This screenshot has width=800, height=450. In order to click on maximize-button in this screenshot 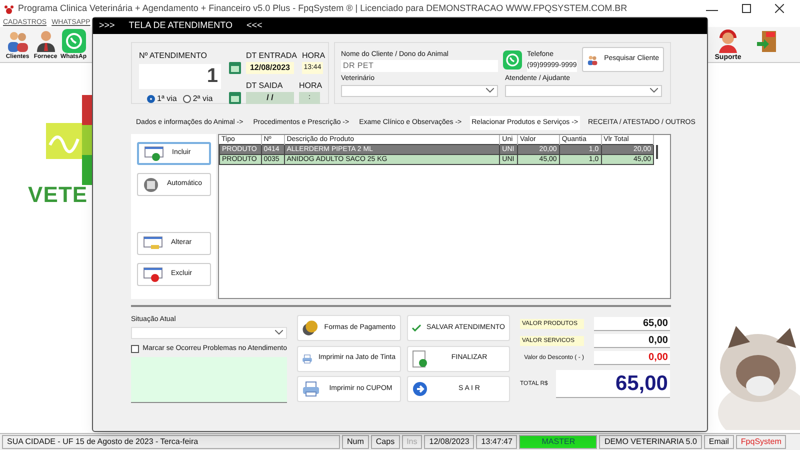, I will do `click(746, 8)`.